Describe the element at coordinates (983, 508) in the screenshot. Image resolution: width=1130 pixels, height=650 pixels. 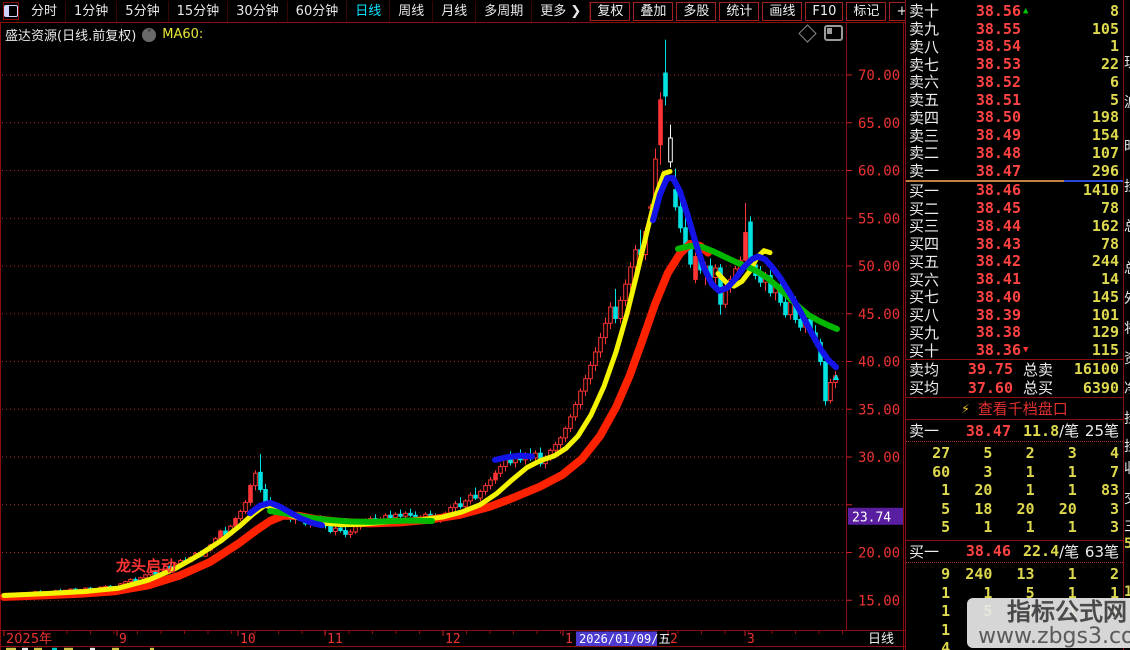
I see `sell-cell-3-1: 18` at that location.